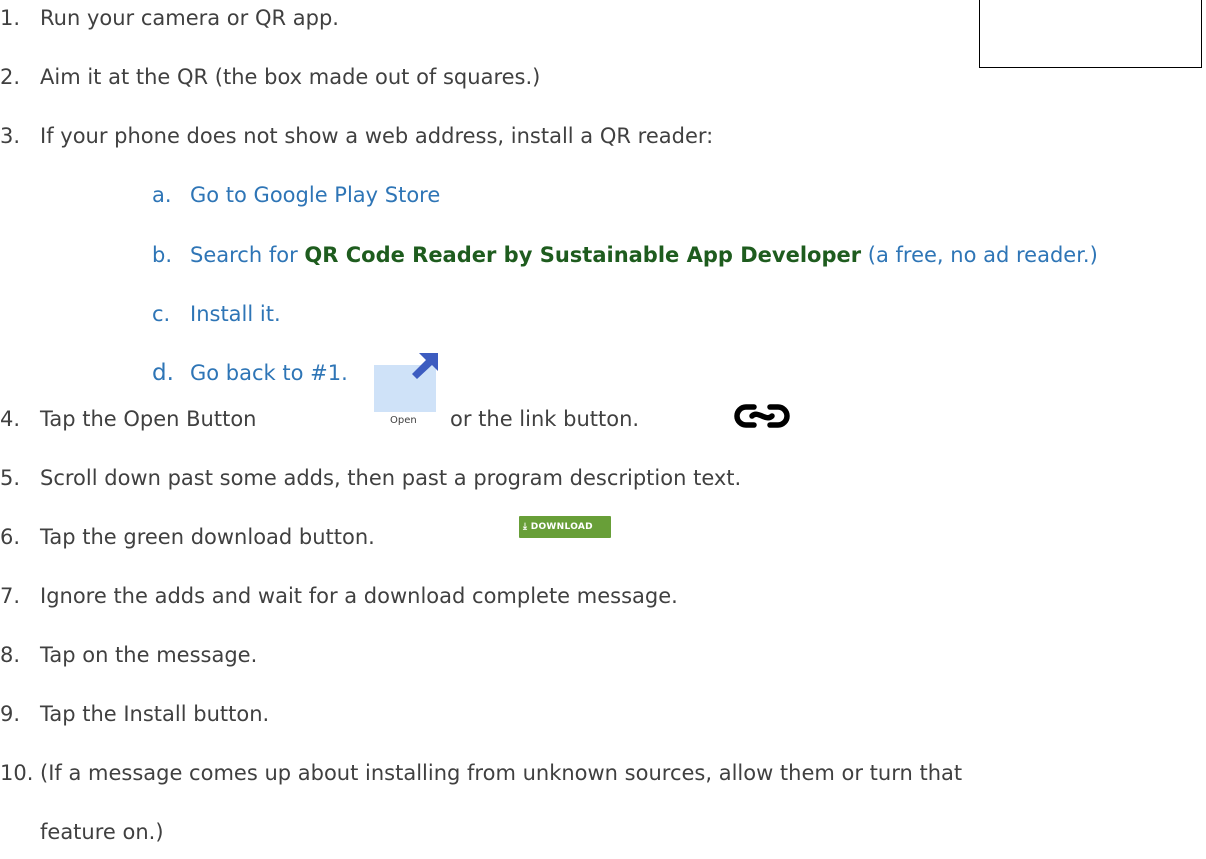  I want to click on step-number: 7., so click(10, 596).